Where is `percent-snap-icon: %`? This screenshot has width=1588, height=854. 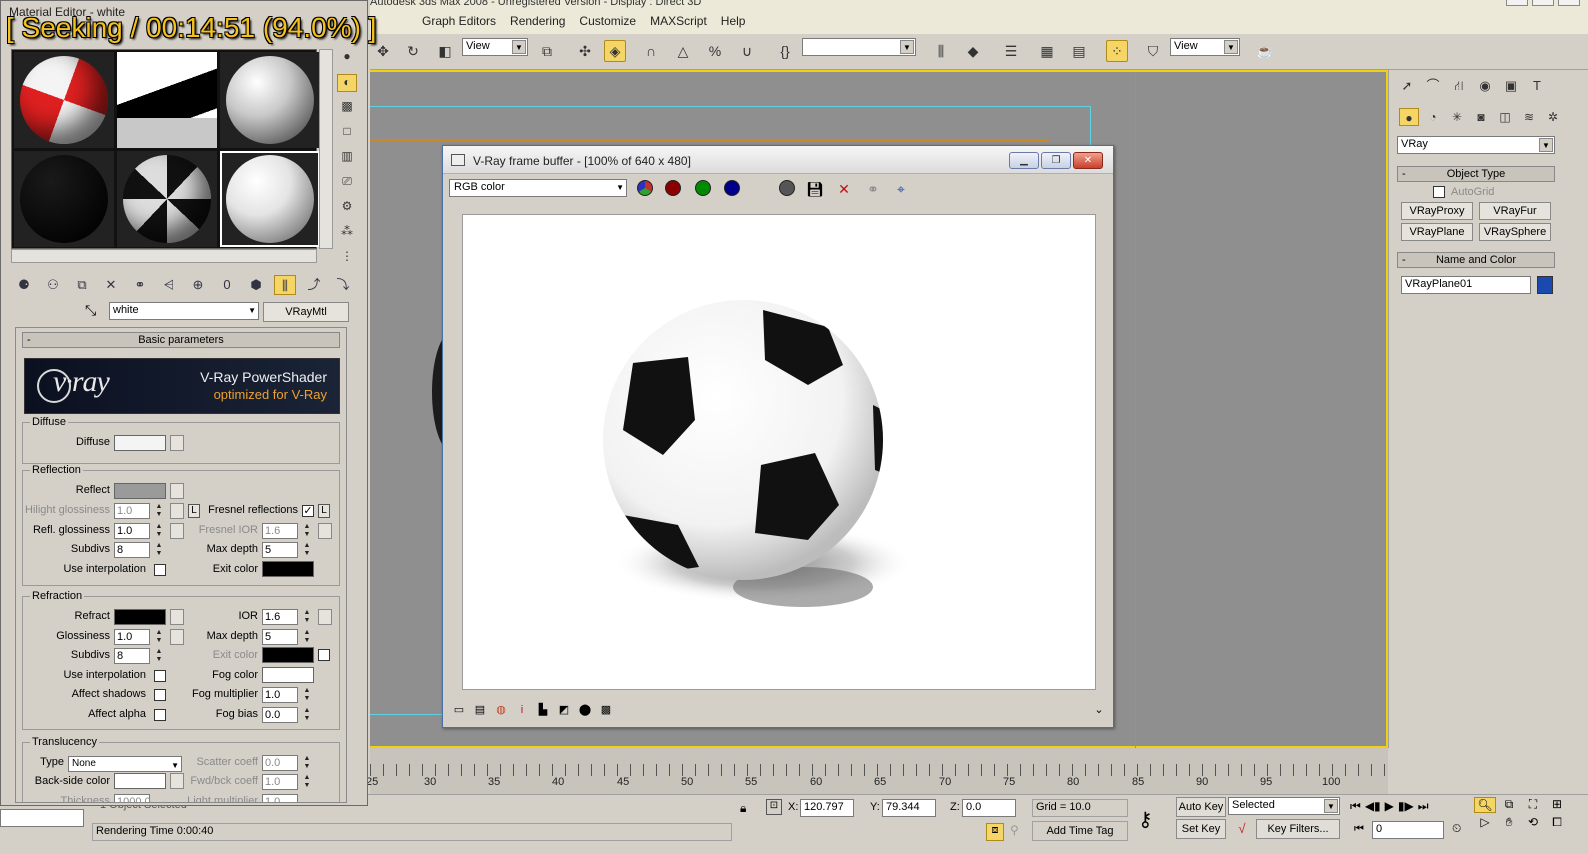
percent-snap-icon: % is located at coordinates (715, 51).